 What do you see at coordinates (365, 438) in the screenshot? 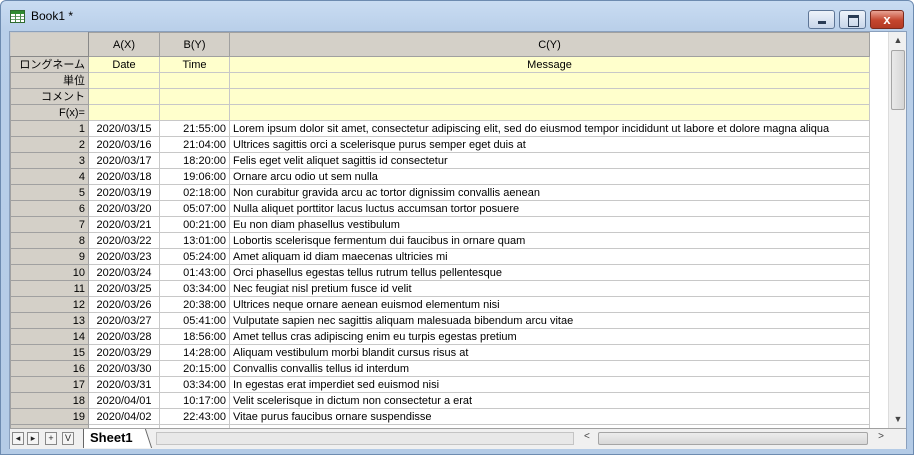
I see `tab-scroll-splitter` at bounding box center [365, 438].